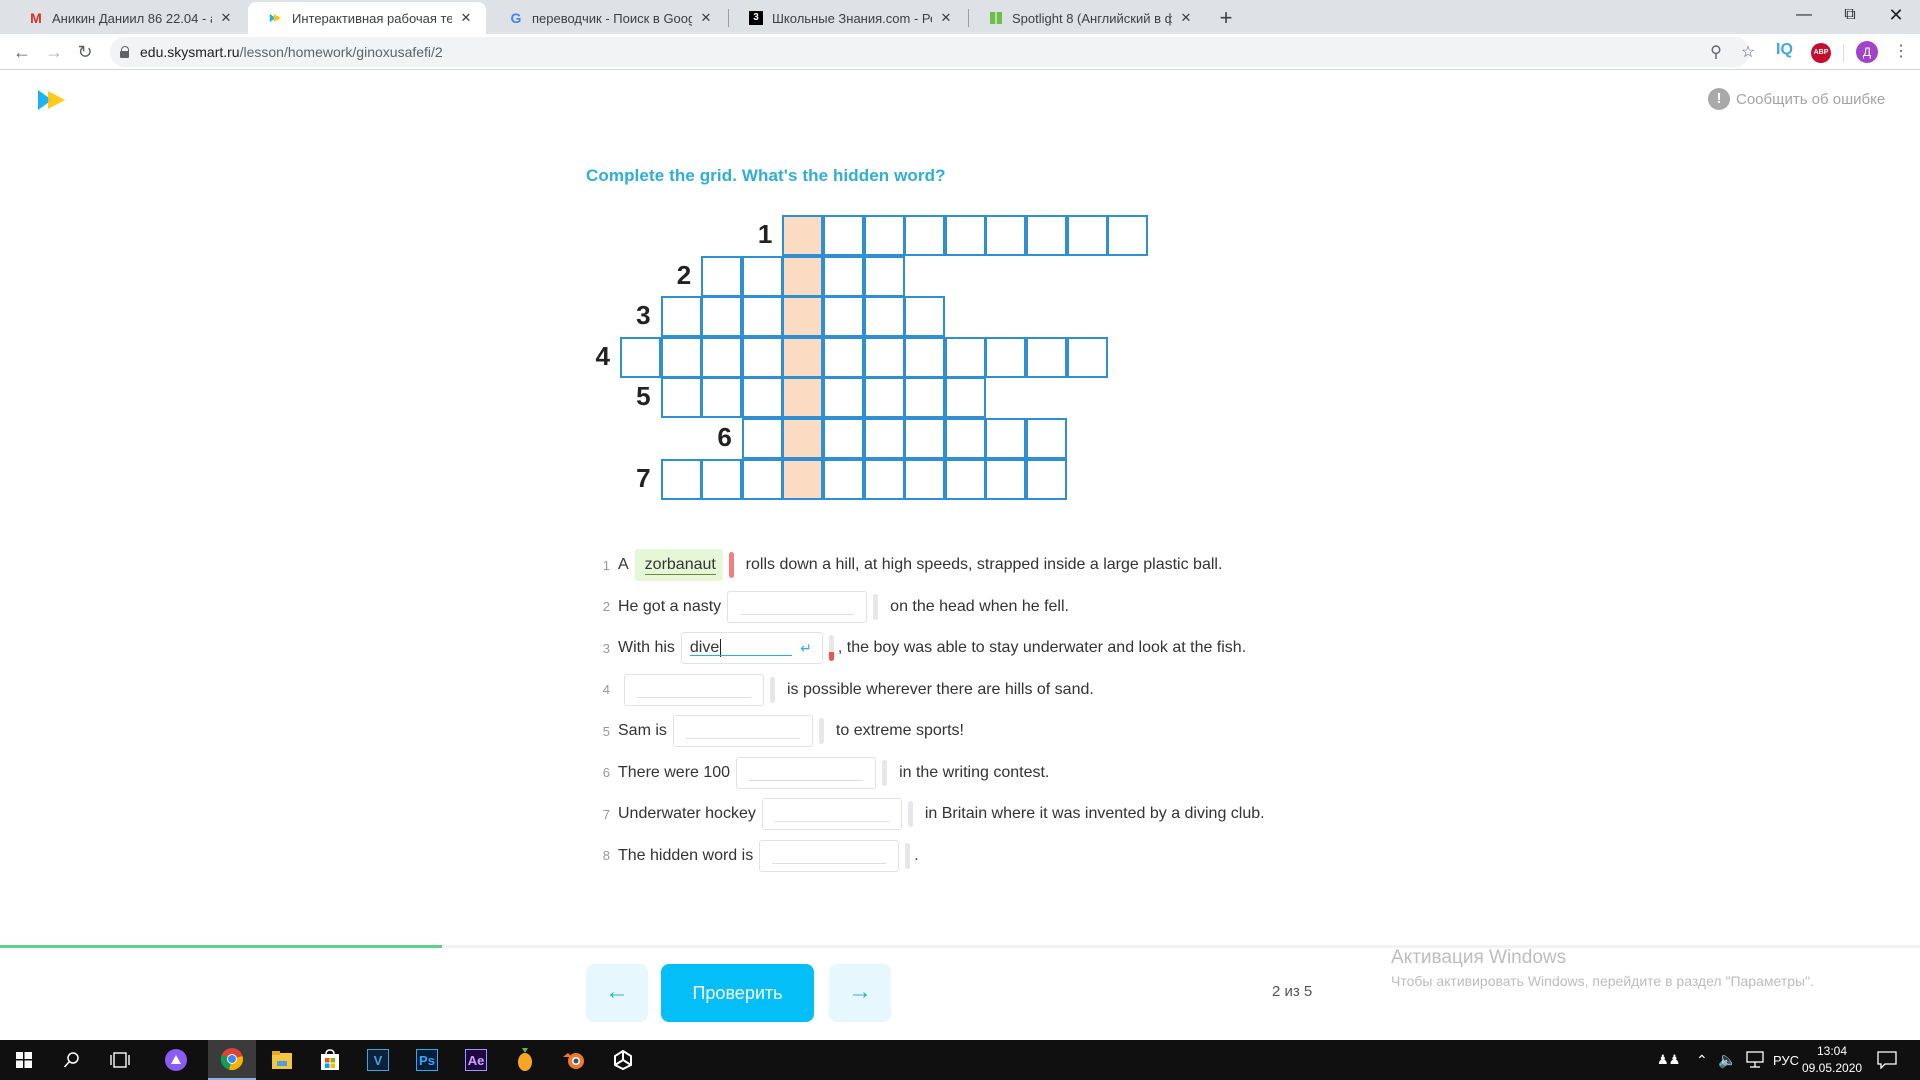  I want to click on restore-button: ⧉, so click(1850, 17).